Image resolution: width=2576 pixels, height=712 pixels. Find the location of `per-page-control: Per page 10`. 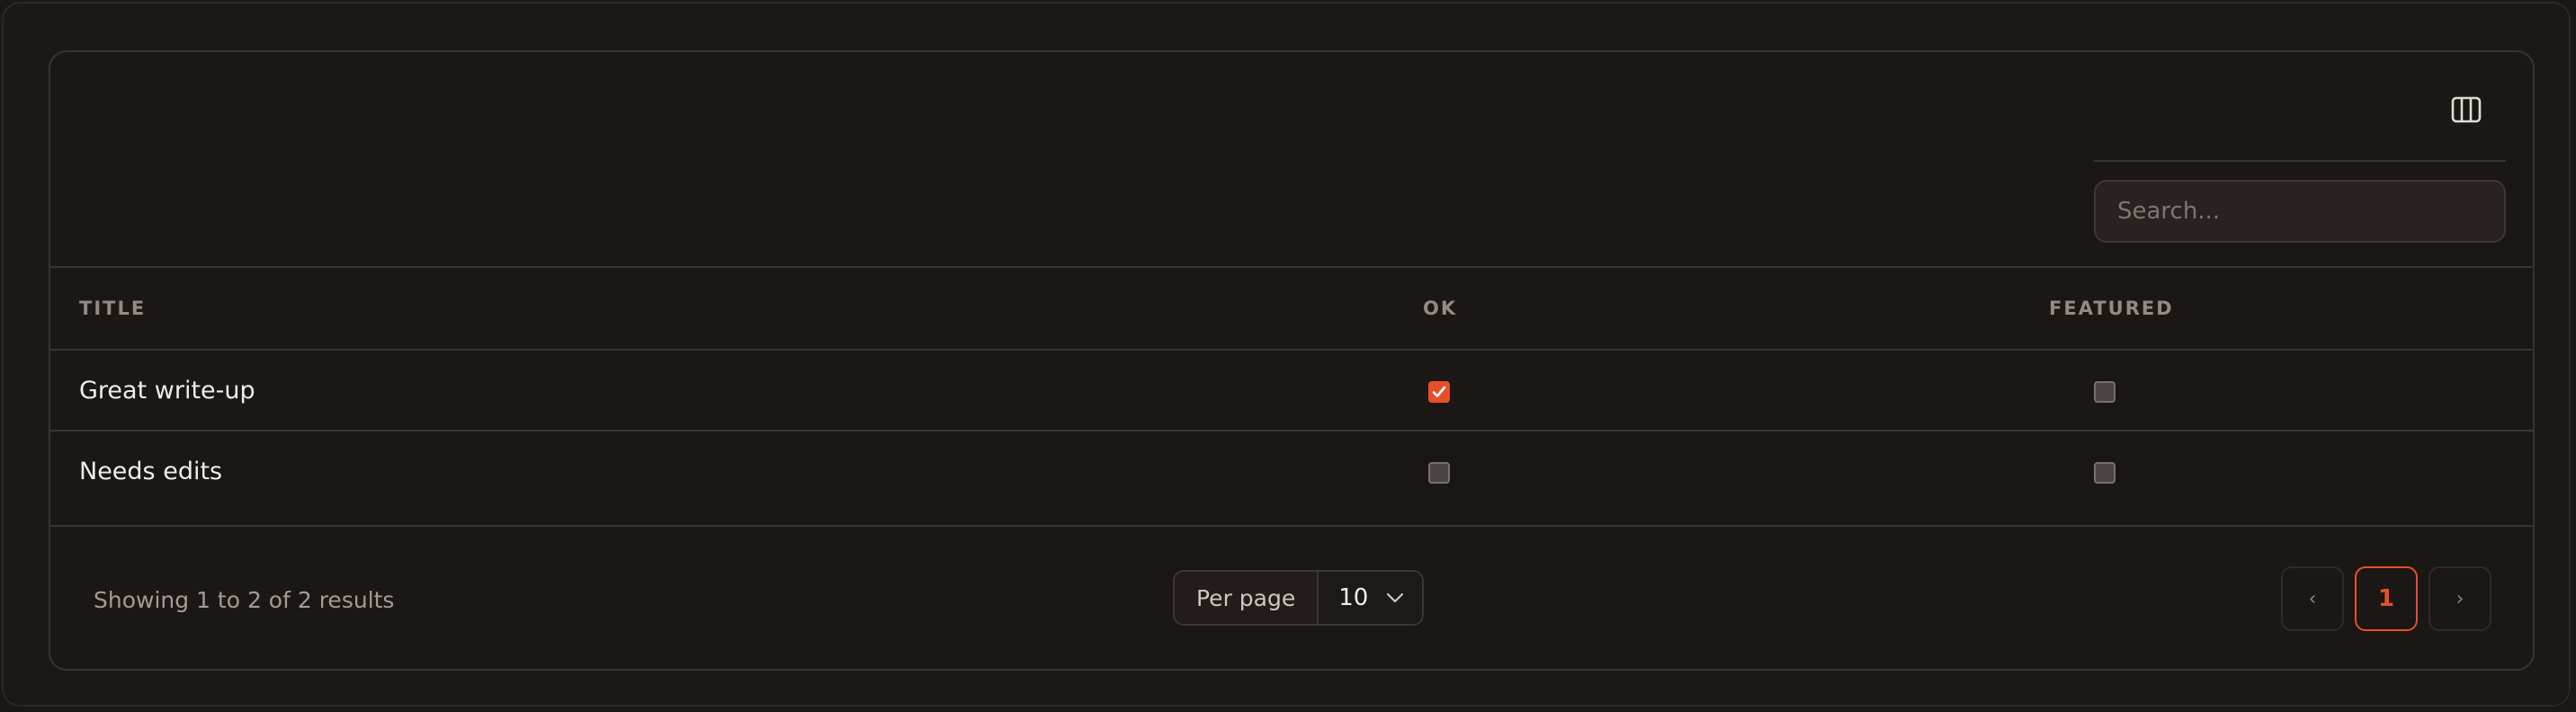

per-page-control: Per page 10 is located at coordinates (1299, 598).